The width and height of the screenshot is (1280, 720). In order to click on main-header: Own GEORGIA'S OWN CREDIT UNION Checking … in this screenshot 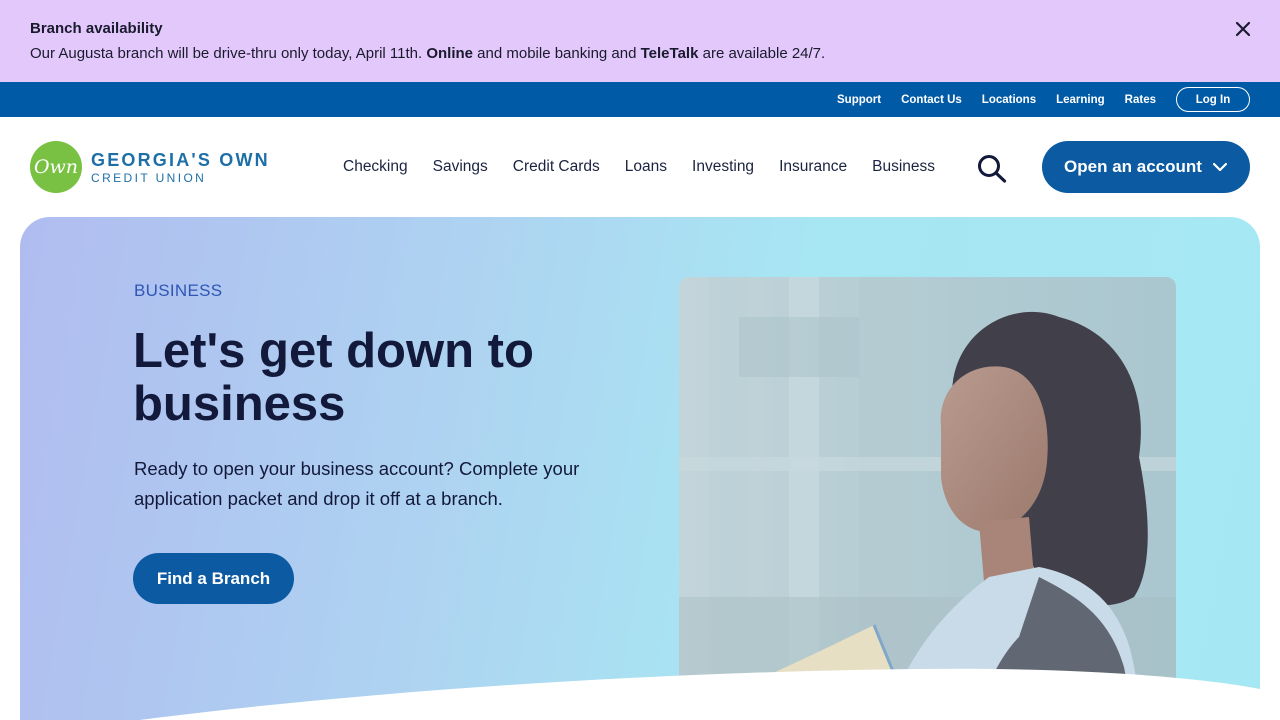, I will do `click(640, 167)`.